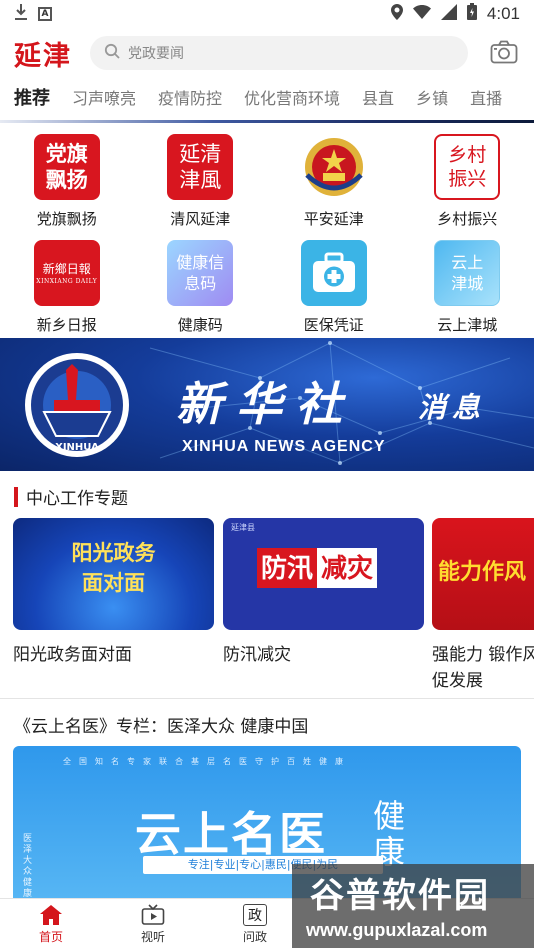  What do you see at coordinates (66, 269) in the screenshot?
I see `newspaper-icon-text: 新鄉日報` at bounding box center [66, 269].